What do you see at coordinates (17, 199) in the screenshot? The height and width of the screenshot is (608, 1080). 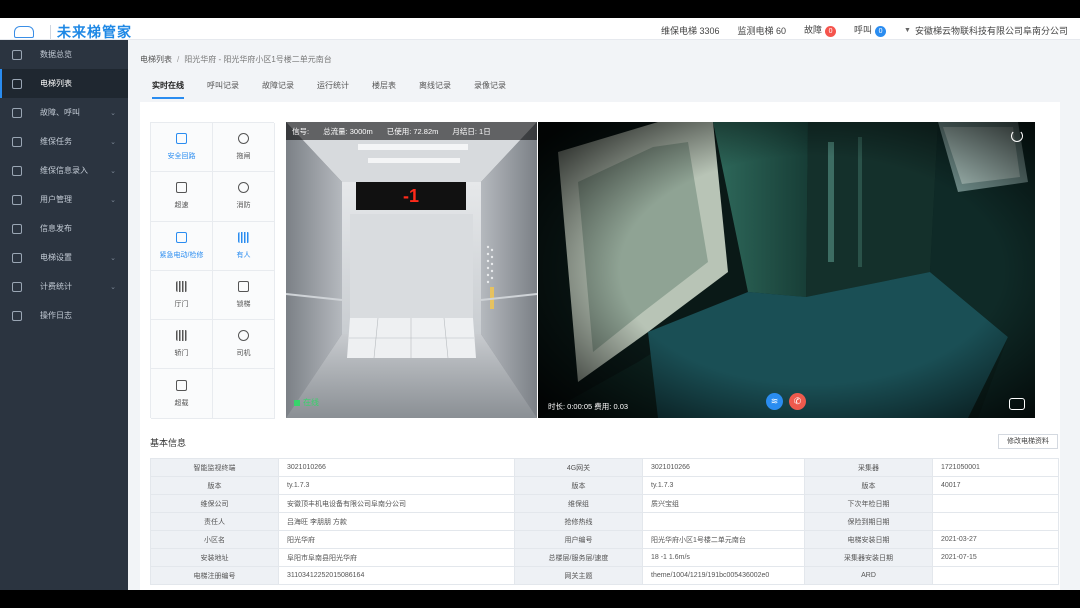 I see `user-icon` at bounding box center [17, 199].